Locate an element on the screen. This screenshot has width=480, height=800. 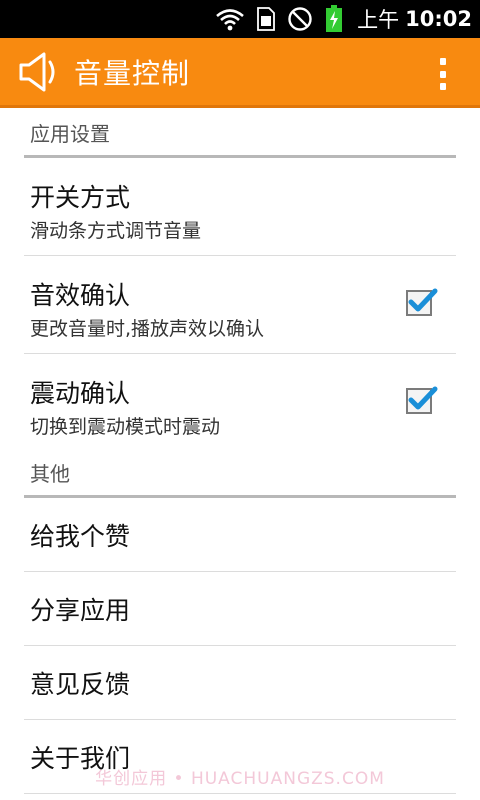
pref-summary: 滑动条方式调节音量 is located at coordinates (116, 231).